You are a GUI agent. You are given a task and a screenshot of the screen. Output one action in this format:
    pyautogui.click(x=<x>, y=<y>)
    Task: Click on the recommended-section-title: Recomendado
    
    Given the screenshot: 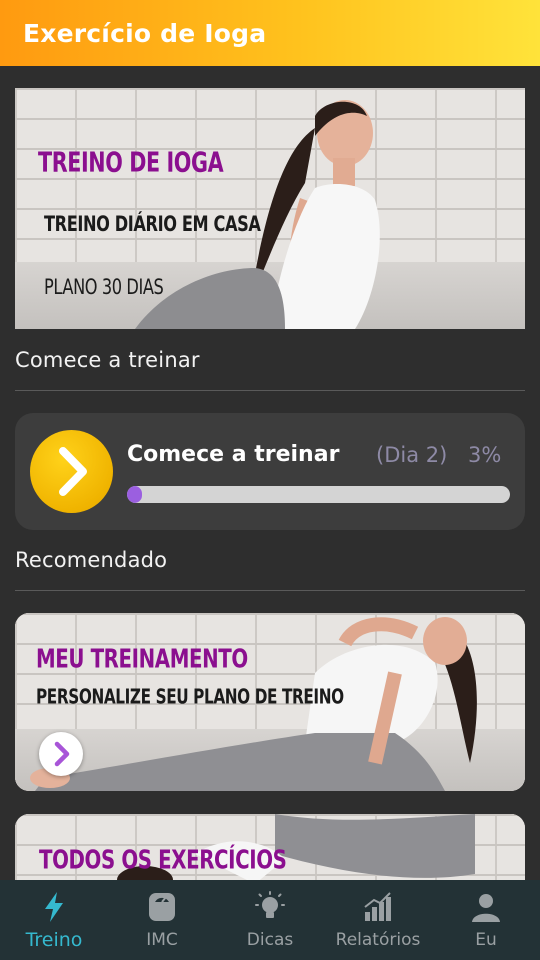 What is the action you would take?
    pyautogui.click(x=91, y=560)
    